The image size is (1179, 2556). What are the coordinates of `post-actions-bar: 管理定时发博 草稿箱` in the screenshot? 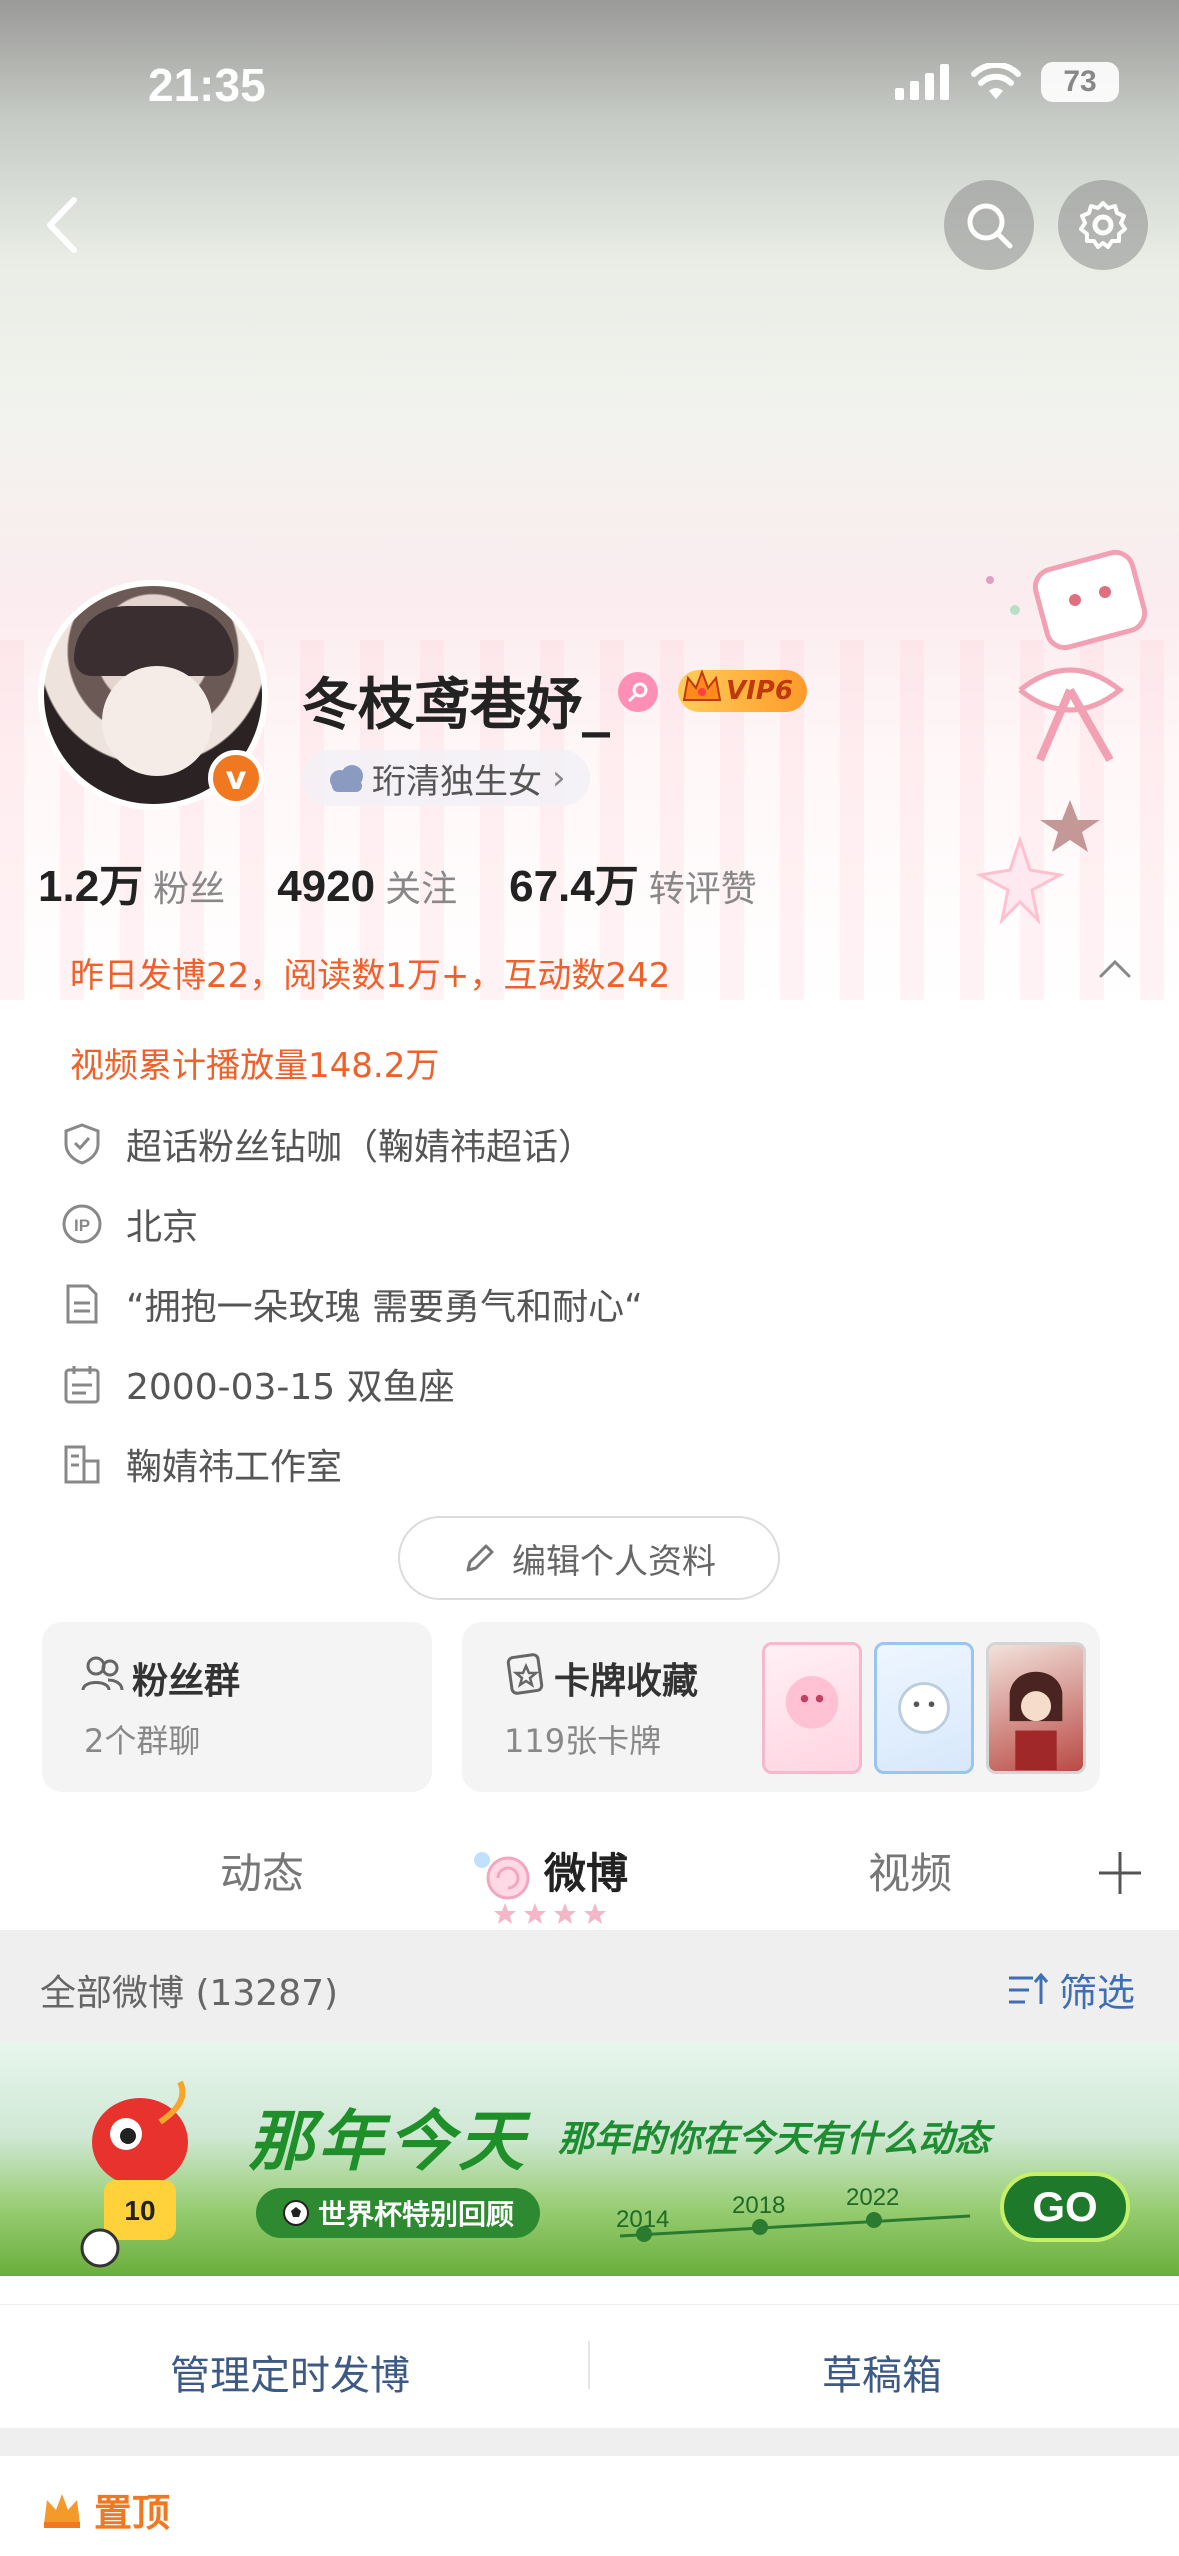 It's located at (589, 2366).